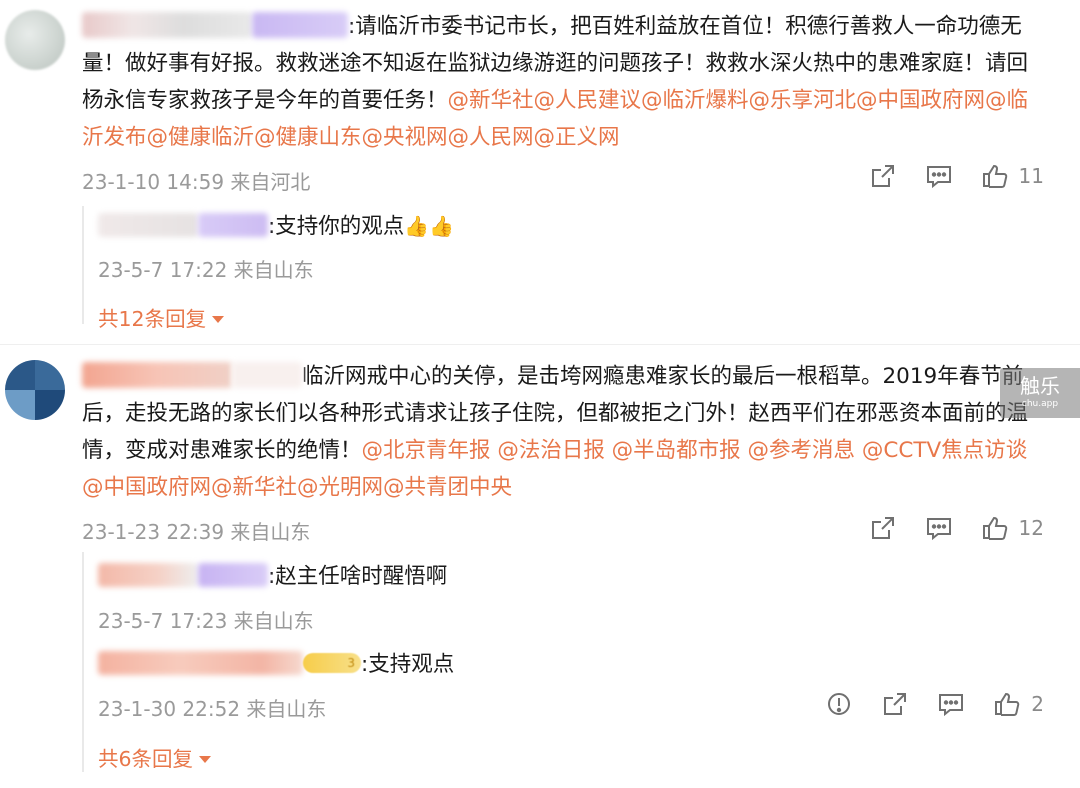  Describe the element at coordinates (206, 270) in the screenshot. I see `reply-meta: 23-5-7 17:22 来自山东` at that location.